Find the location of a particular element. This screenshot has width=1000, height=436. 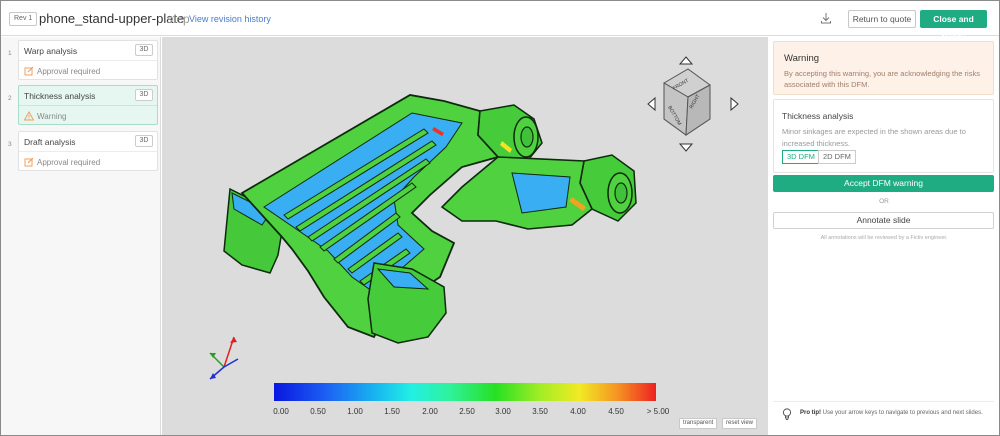

arrow-left-icon is located at coordinates (651, 104).